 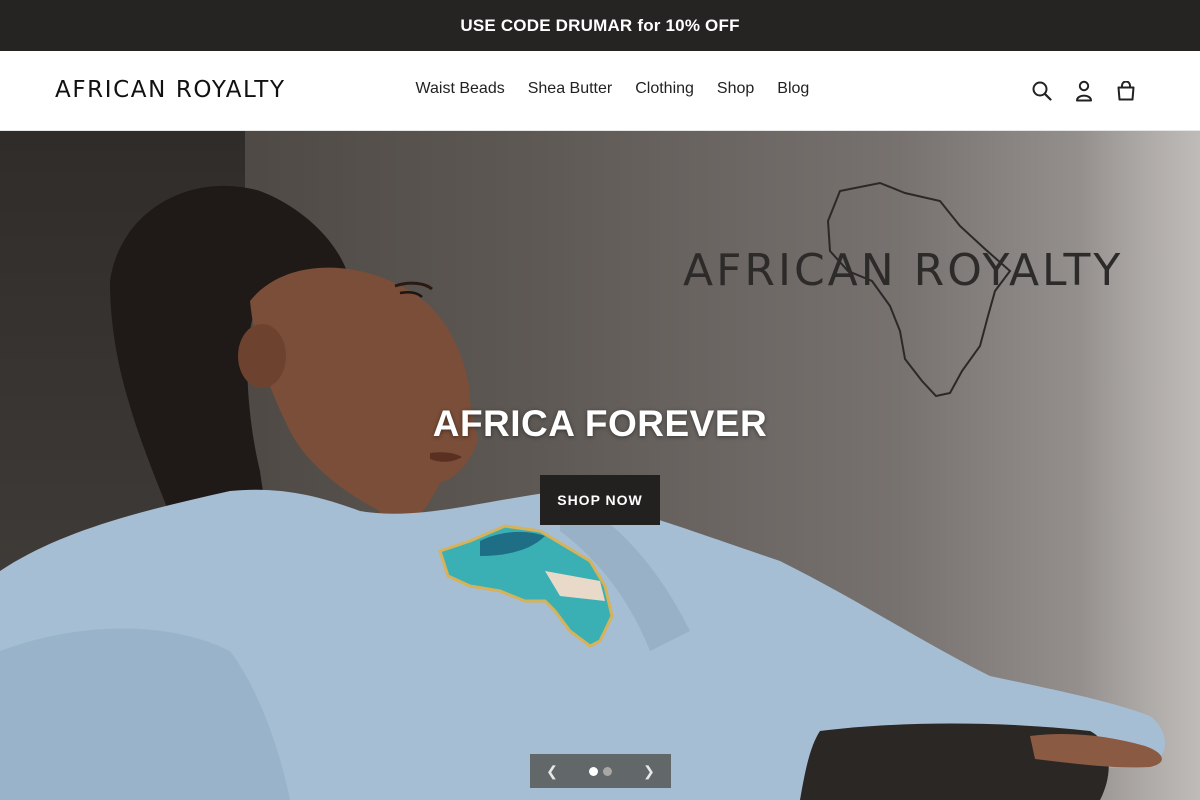 What do you see at coordinates (1126, 91) in the screenshot?
I see `cart-icon` at bounding box center [1126, 91].